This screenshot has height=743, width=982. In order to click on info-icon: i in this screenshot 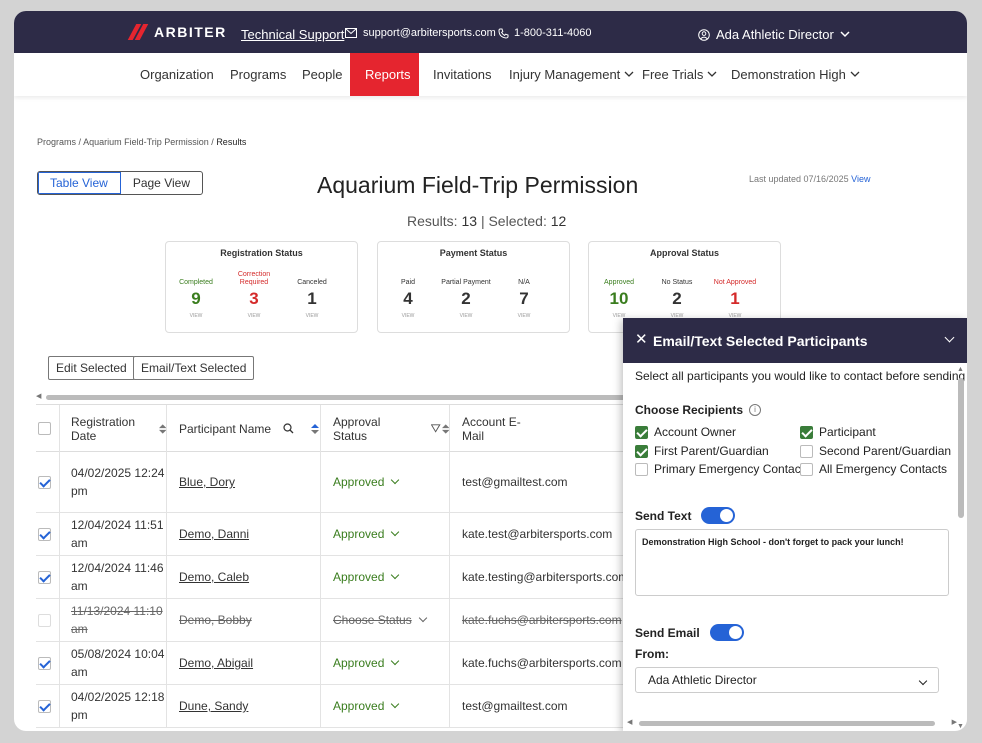, I will do `click(755, 410)`.